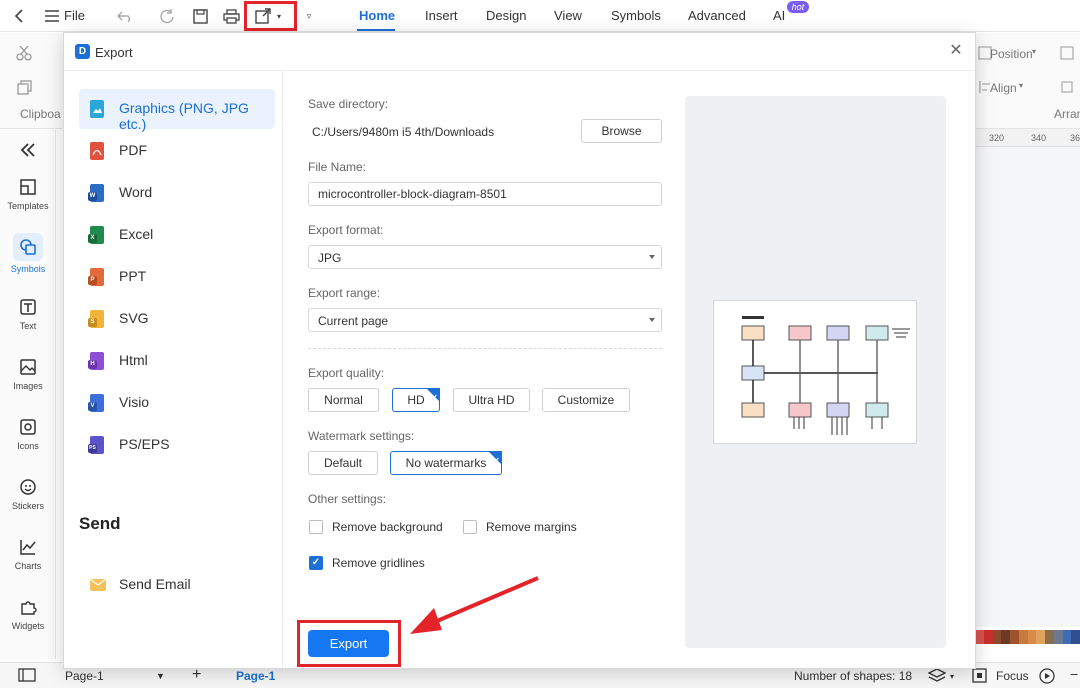 Image resolution: width=1080 pixels, height=688 pixels. What do you see at coordinates (27, 676) in the screenshot?
I see `page-layout-icon` at bounding box center [27, 676].